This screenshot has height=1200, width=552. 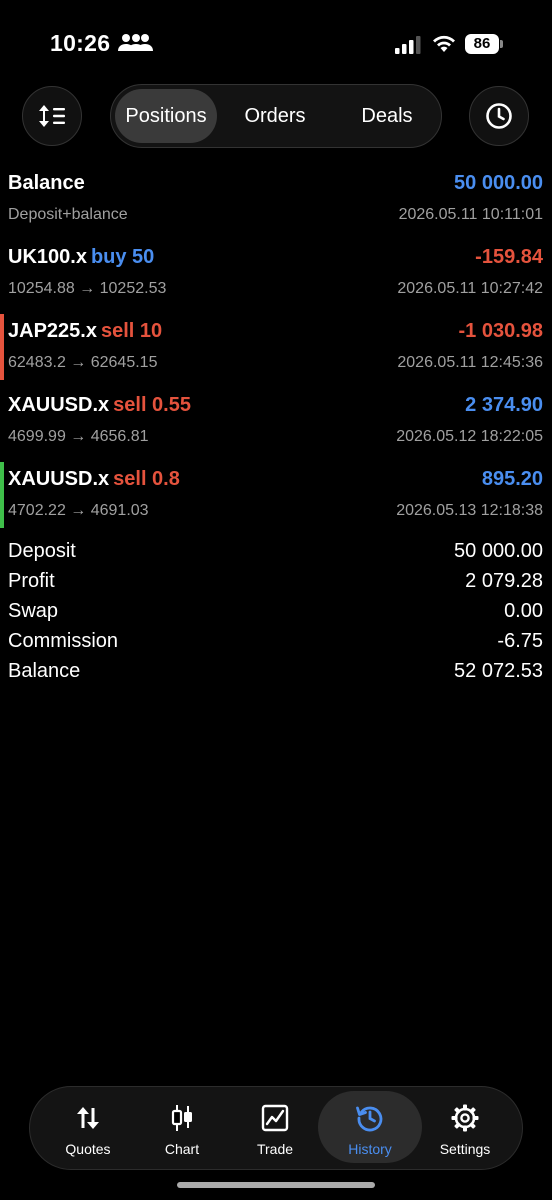 I want to click on summary-label: Deposit, so click(x=42, y=551).